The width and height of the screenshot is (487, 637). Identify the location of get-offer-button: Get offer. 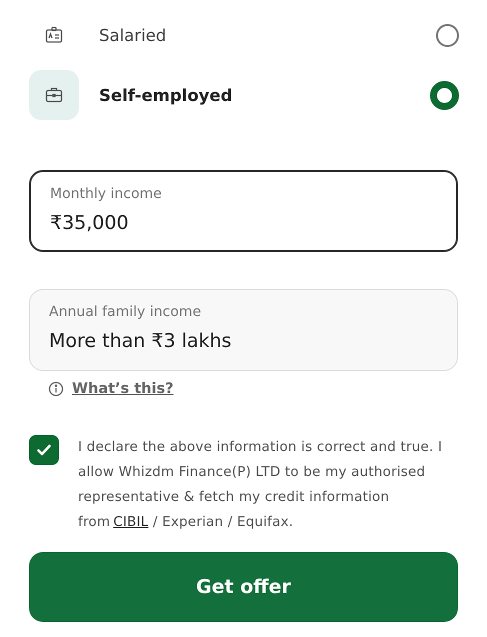
(243, 587).